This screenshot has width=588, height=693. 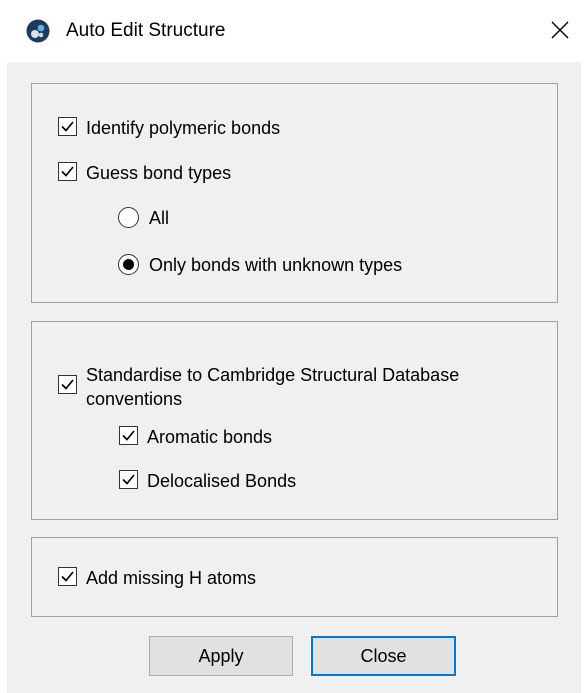 What do you see at coordinates (38, 31) in the screenshot?
I see `ccdc-logo-icon` at bounding box center [38, 31].